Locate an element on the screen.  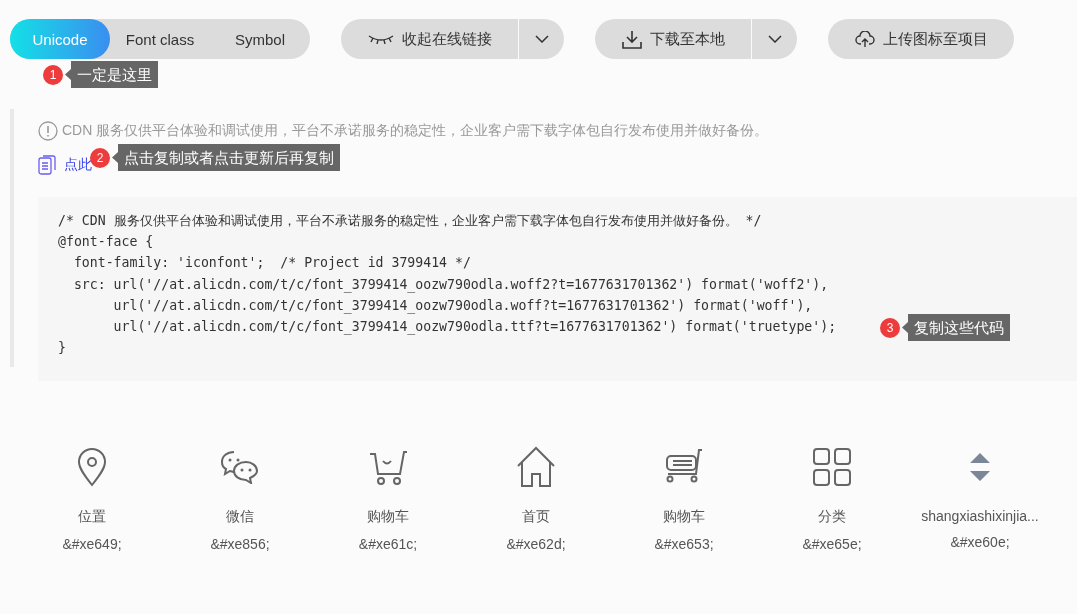
tooltip: 点击复制或者点击更新后再复制 is located at coordinates (226, 157).